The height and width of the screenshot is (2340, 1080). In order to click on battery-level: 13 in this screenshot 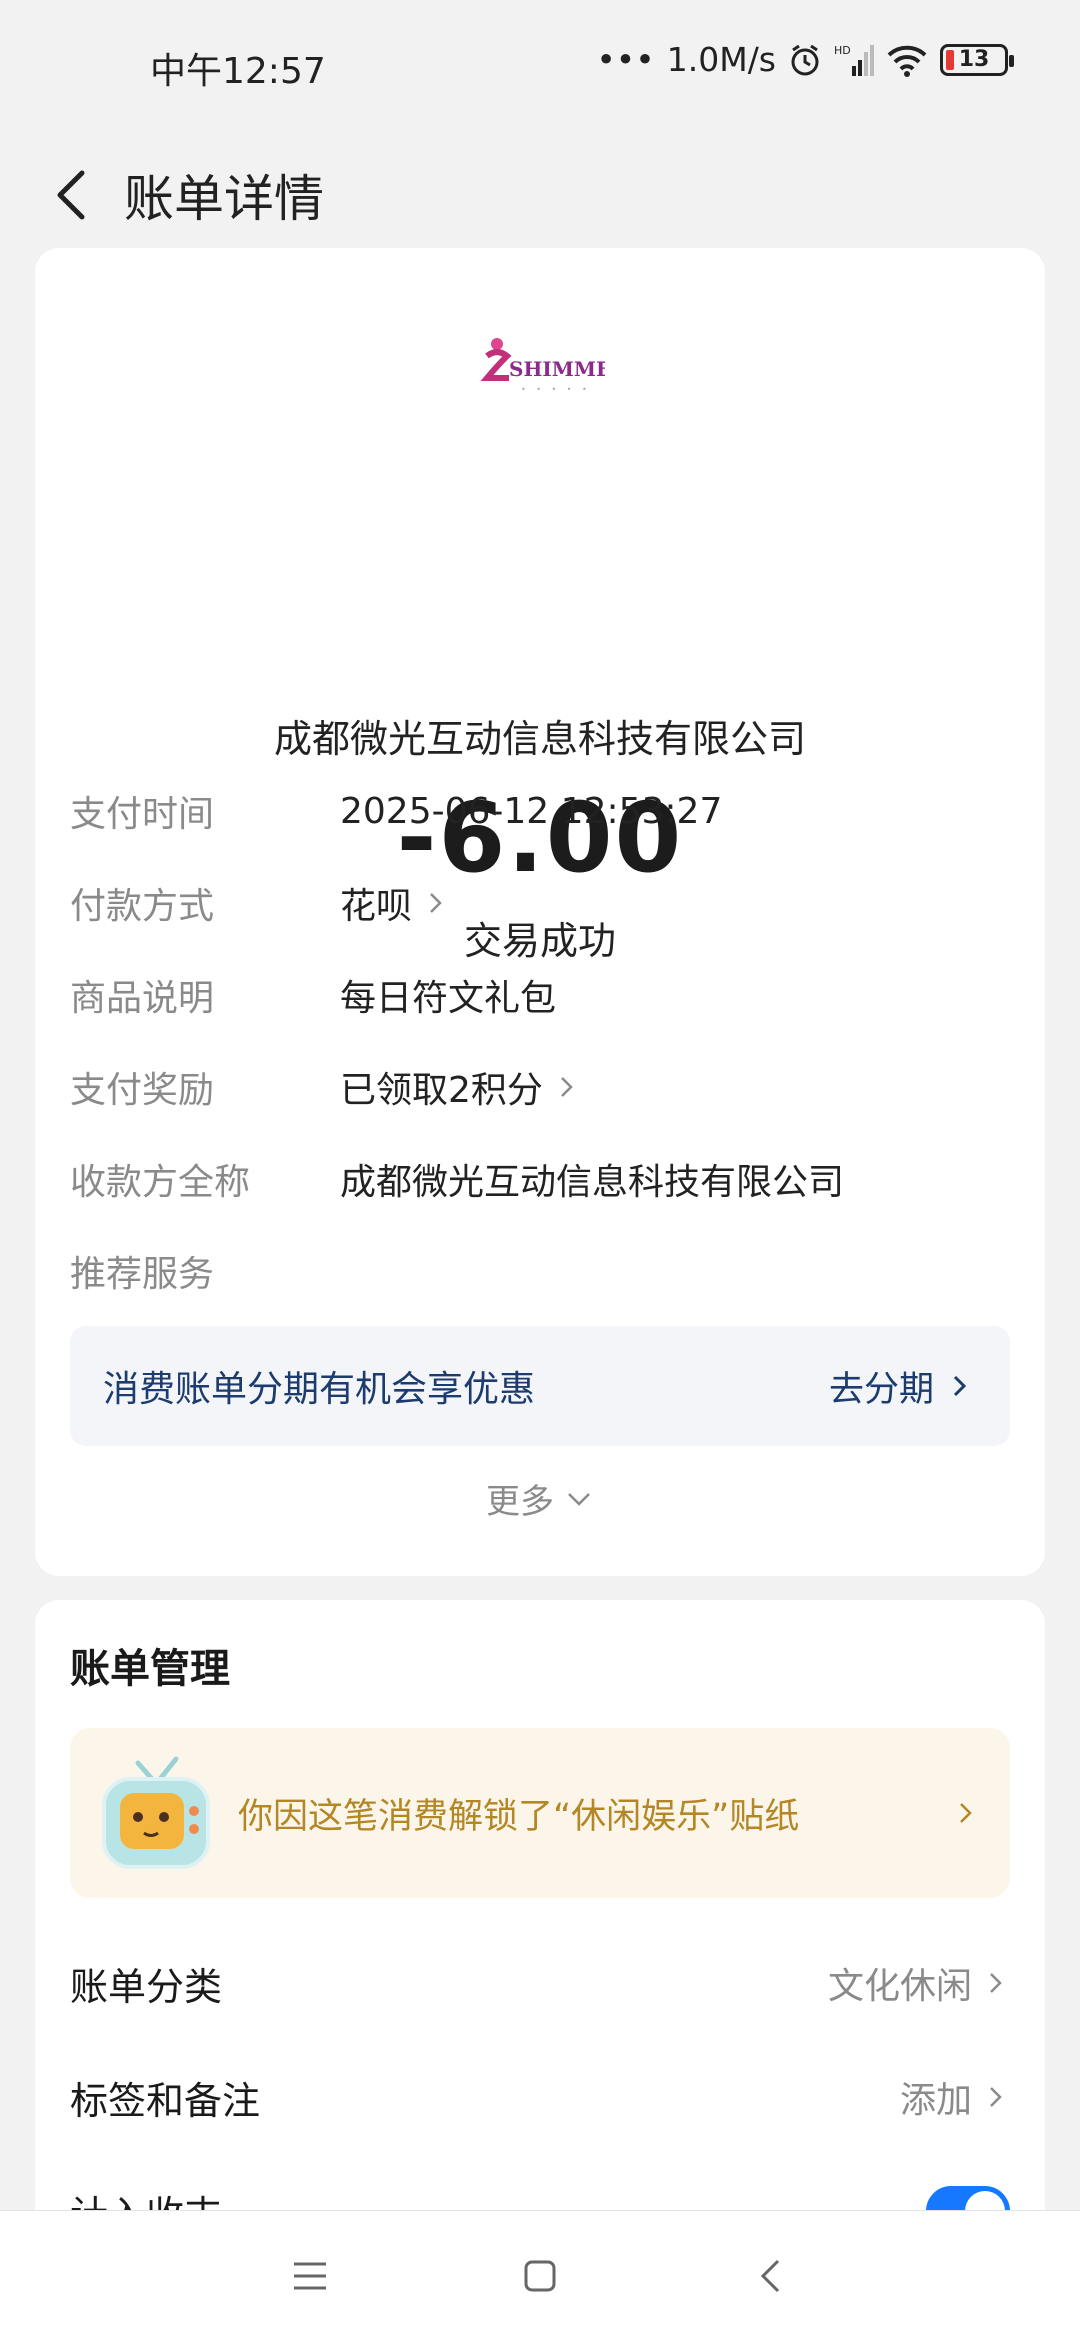, I will do `click(974, 59)`.